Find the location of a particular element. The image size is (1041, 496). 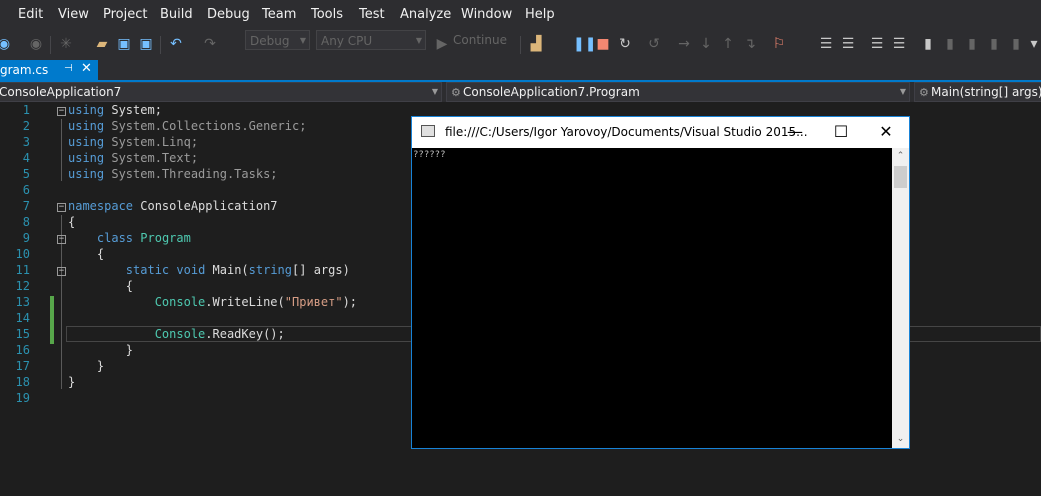

menu-project: Project is located at coordinates (125, 14).